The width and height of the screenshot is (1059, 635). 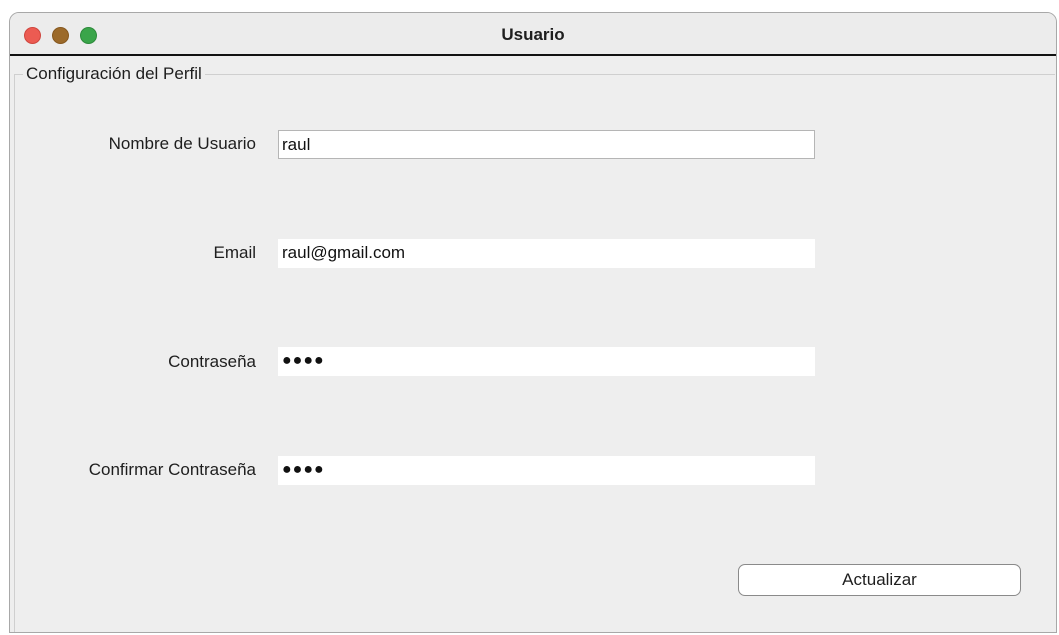 I want to click on email-field: raul@gmail.com, so click(x=546, y=253).